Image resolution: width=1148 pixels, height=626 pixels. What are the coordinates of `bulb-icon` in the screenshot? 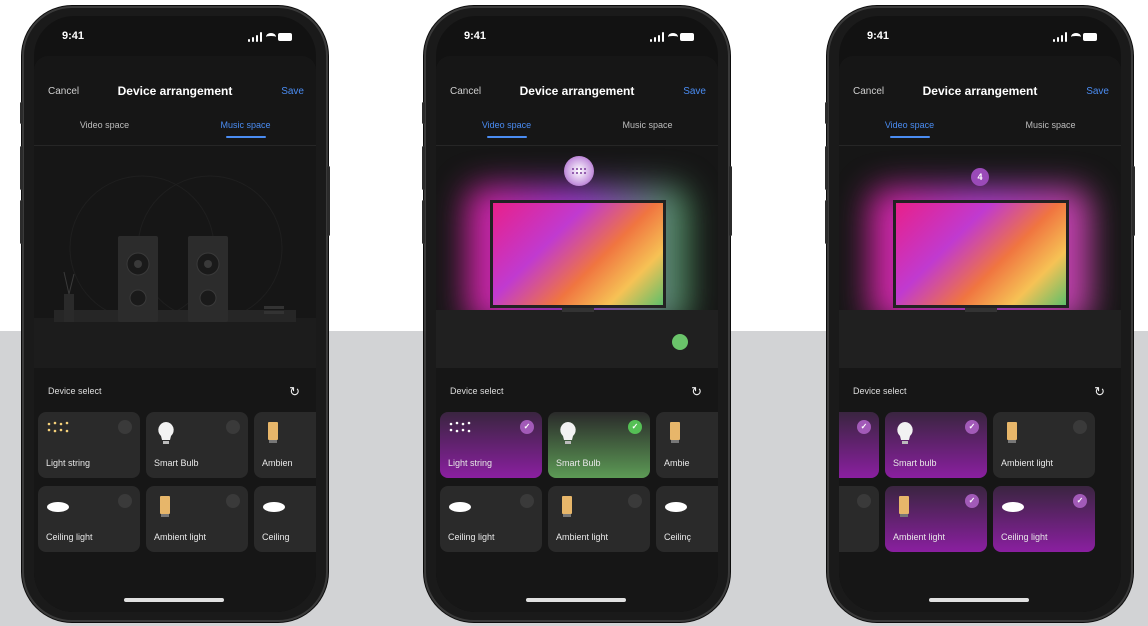 It's located at (166, 433).